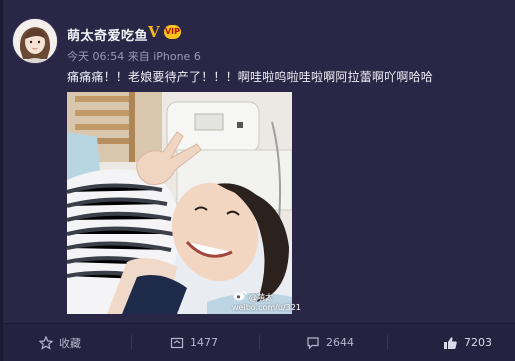  I want to click on left-edge, so click(1, 180).